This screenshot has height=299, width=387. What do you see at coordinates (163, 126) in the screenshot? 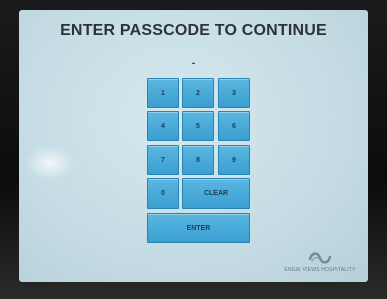
I see `key-4: 4` at bounding box center [163, 126].